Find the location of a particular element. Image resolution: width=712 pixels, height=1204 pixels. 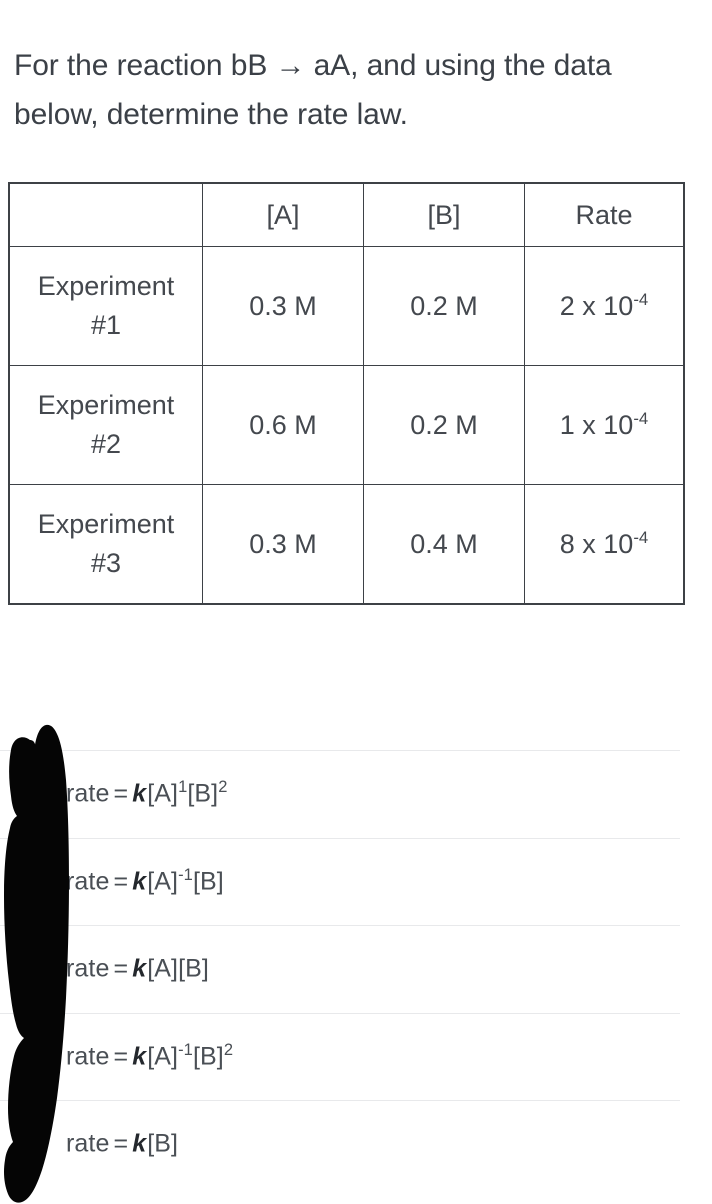

table-row: Experiment #1 0.3 M 0.2 M 2 x 10-4 is located at coordinates (346, 306).